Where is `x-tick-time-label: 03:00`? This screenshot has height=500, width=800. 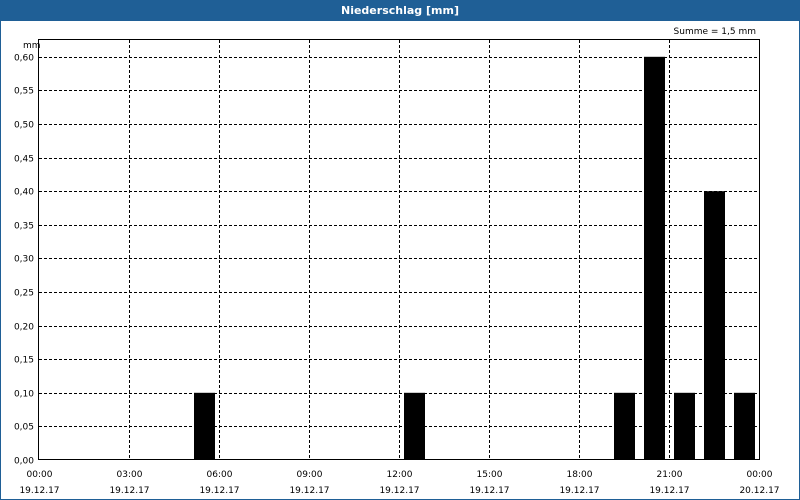
x-tick-time-label: 03:00 is located at coordinates (130, 475).